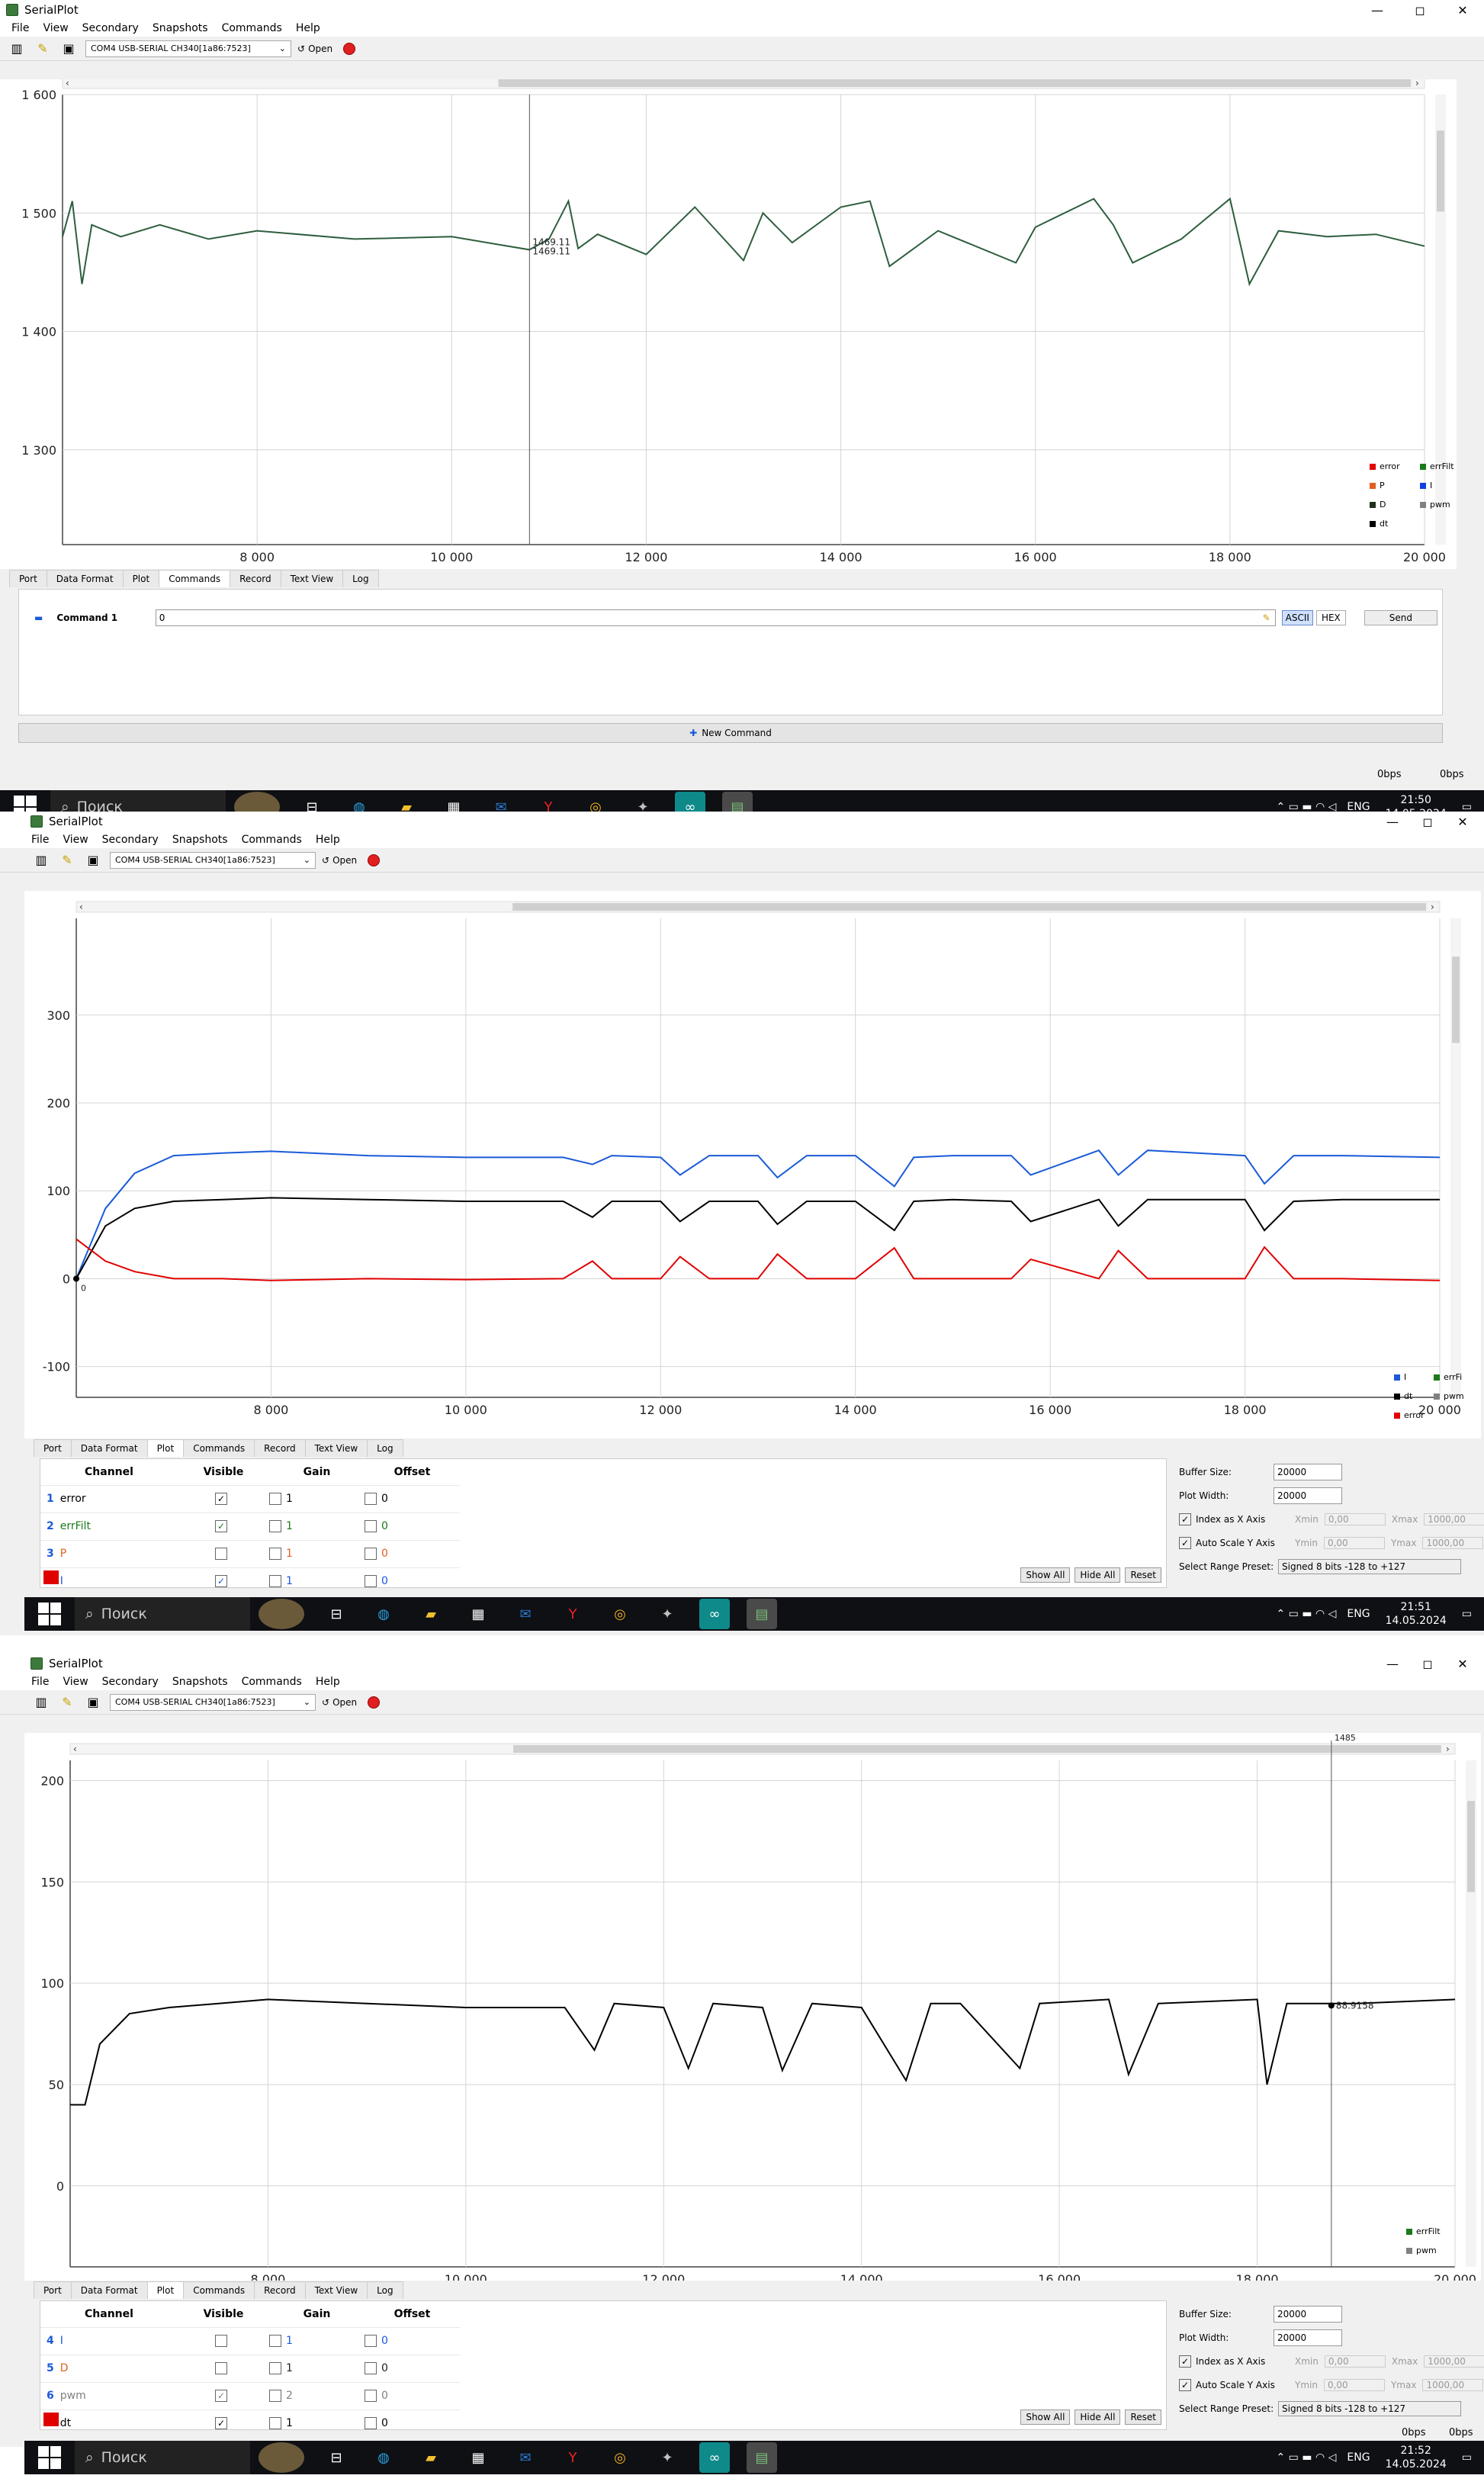 Image resolution: width=1484 pixels, height=2485 pixels. I want to click on pause-icon: ▥, so click(41, 1702).